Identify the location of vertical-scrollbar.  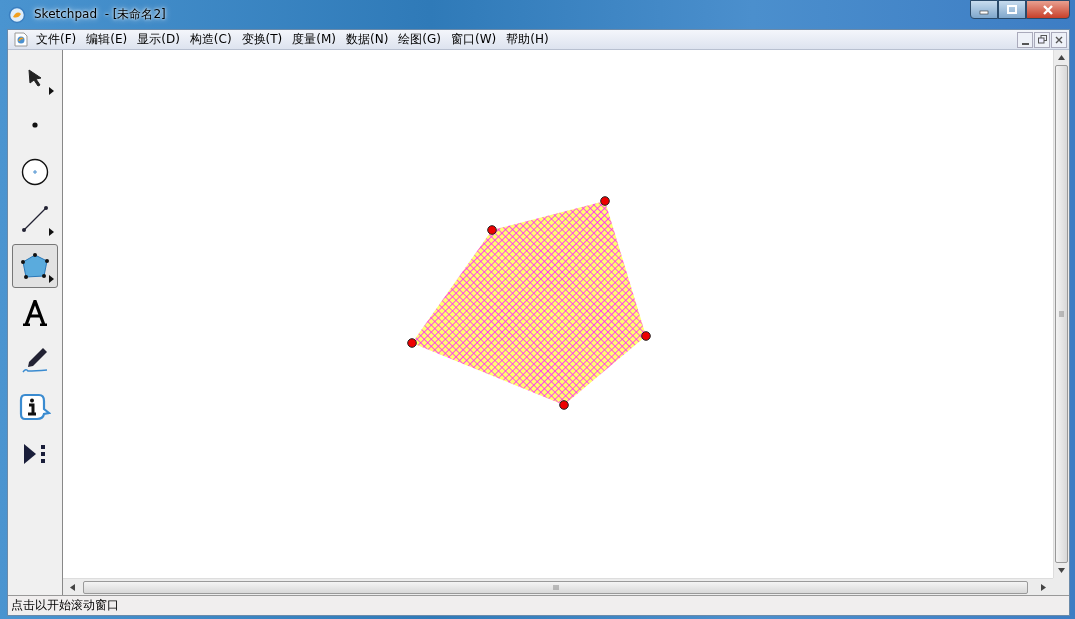
(1061, 314).